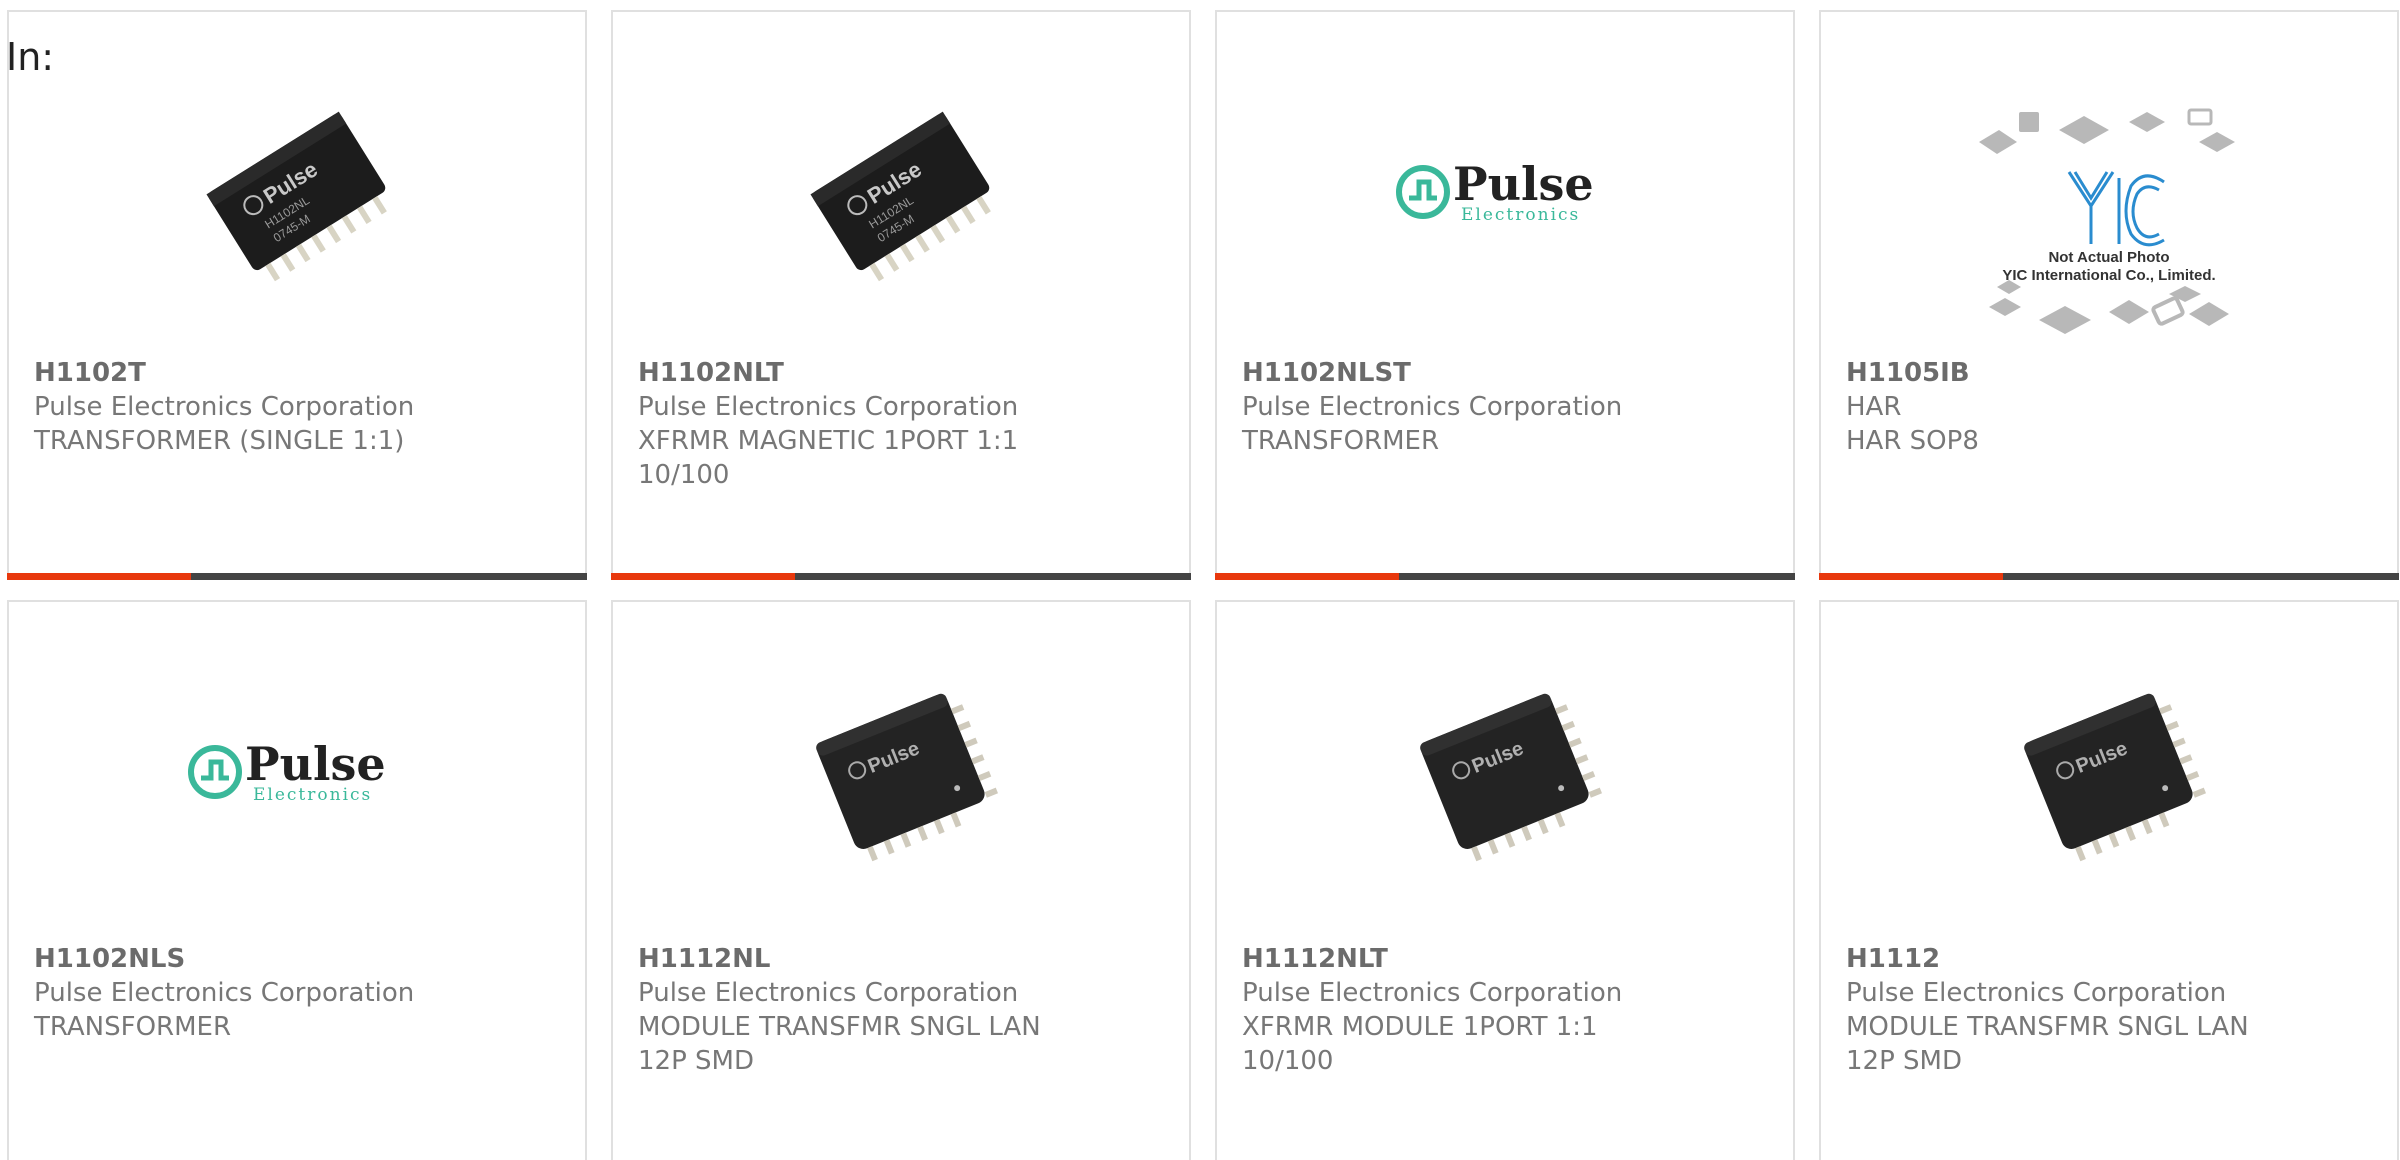  What do you see at coordinates (109, 959) in the screenshot?
I see `part-number: H1102NLS` at bounding box center [109, 959].